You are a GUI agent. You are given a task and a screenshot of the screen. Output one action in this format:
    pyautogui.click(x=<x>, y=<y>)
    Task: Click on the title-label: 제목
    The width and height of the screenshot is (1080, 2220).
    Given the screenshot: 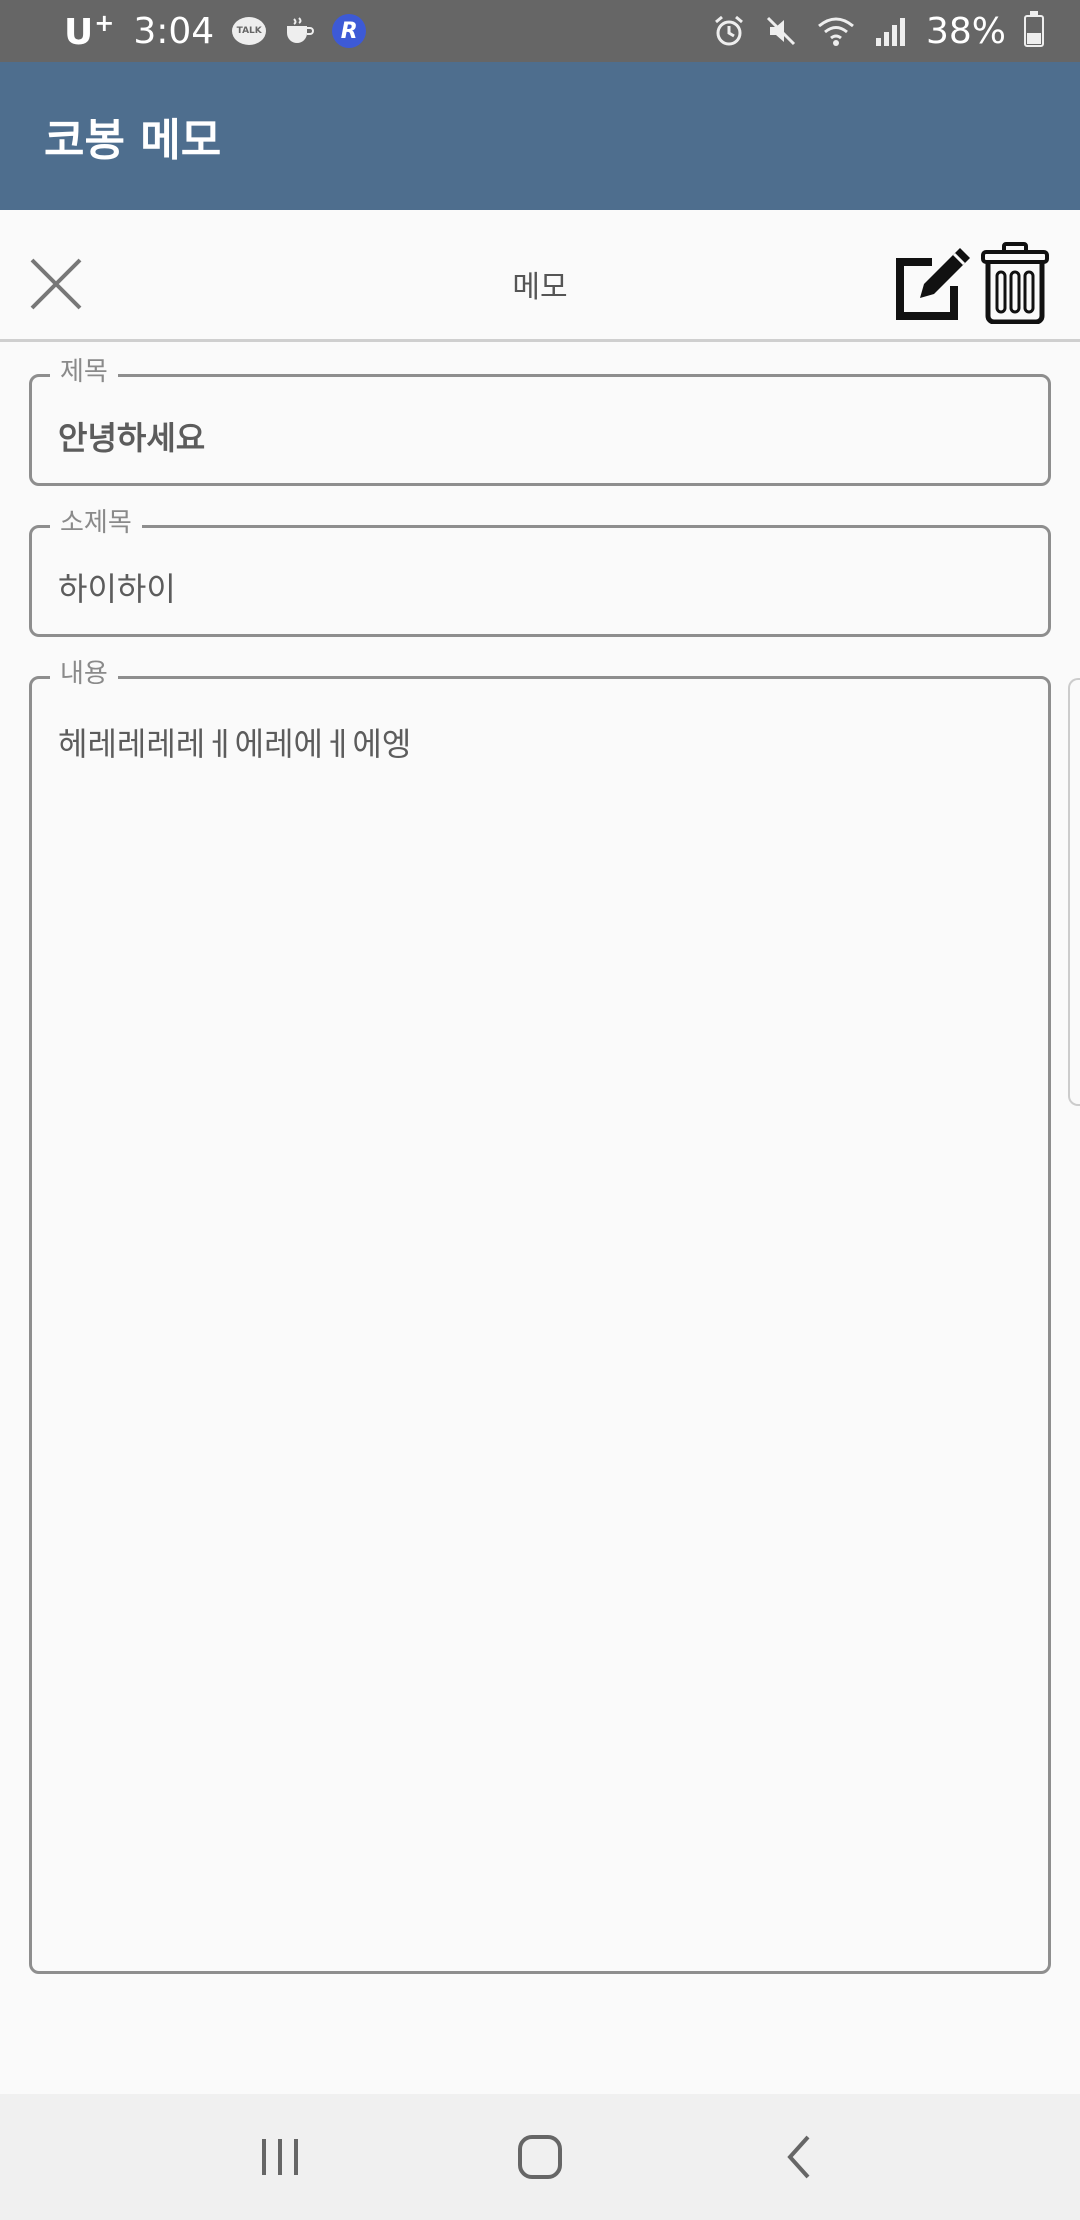 What is the action you would take?
    pyautogui.click(x=84, y=372)
    